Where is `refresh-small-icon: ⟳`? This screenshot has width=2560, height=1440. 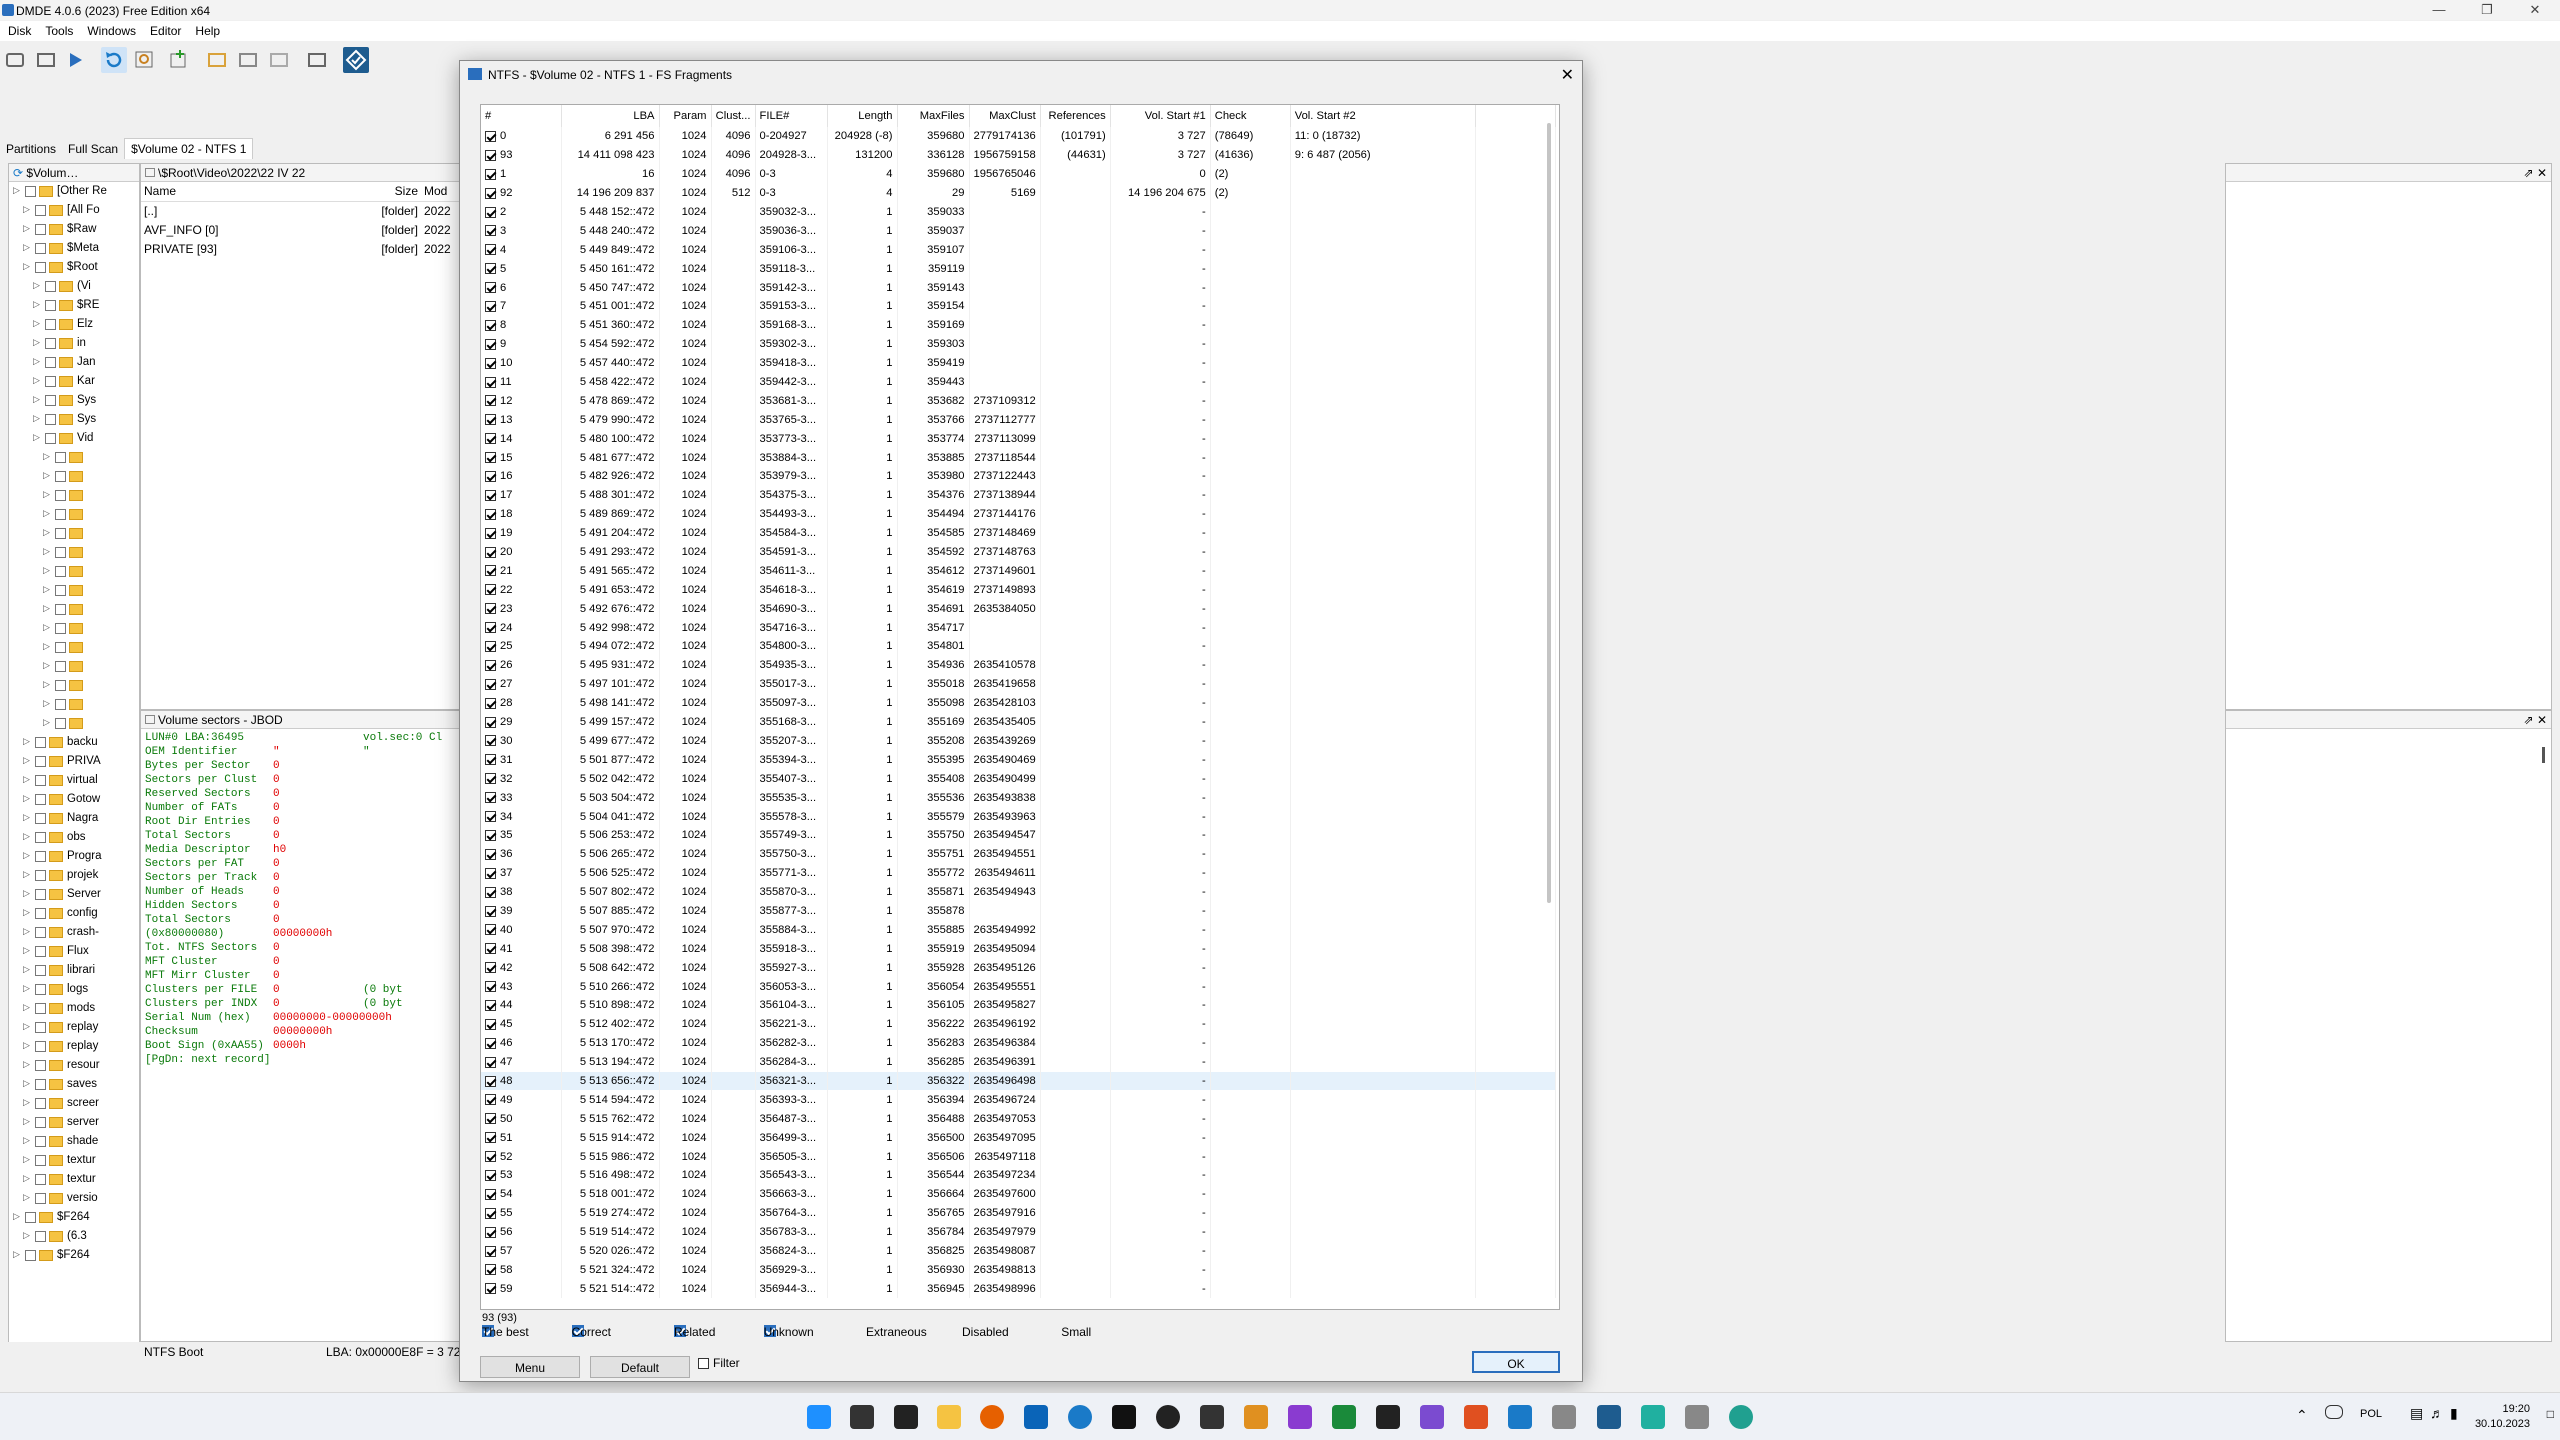
refresh-small-icon: ⟳ is located at coordinates (18, 173).